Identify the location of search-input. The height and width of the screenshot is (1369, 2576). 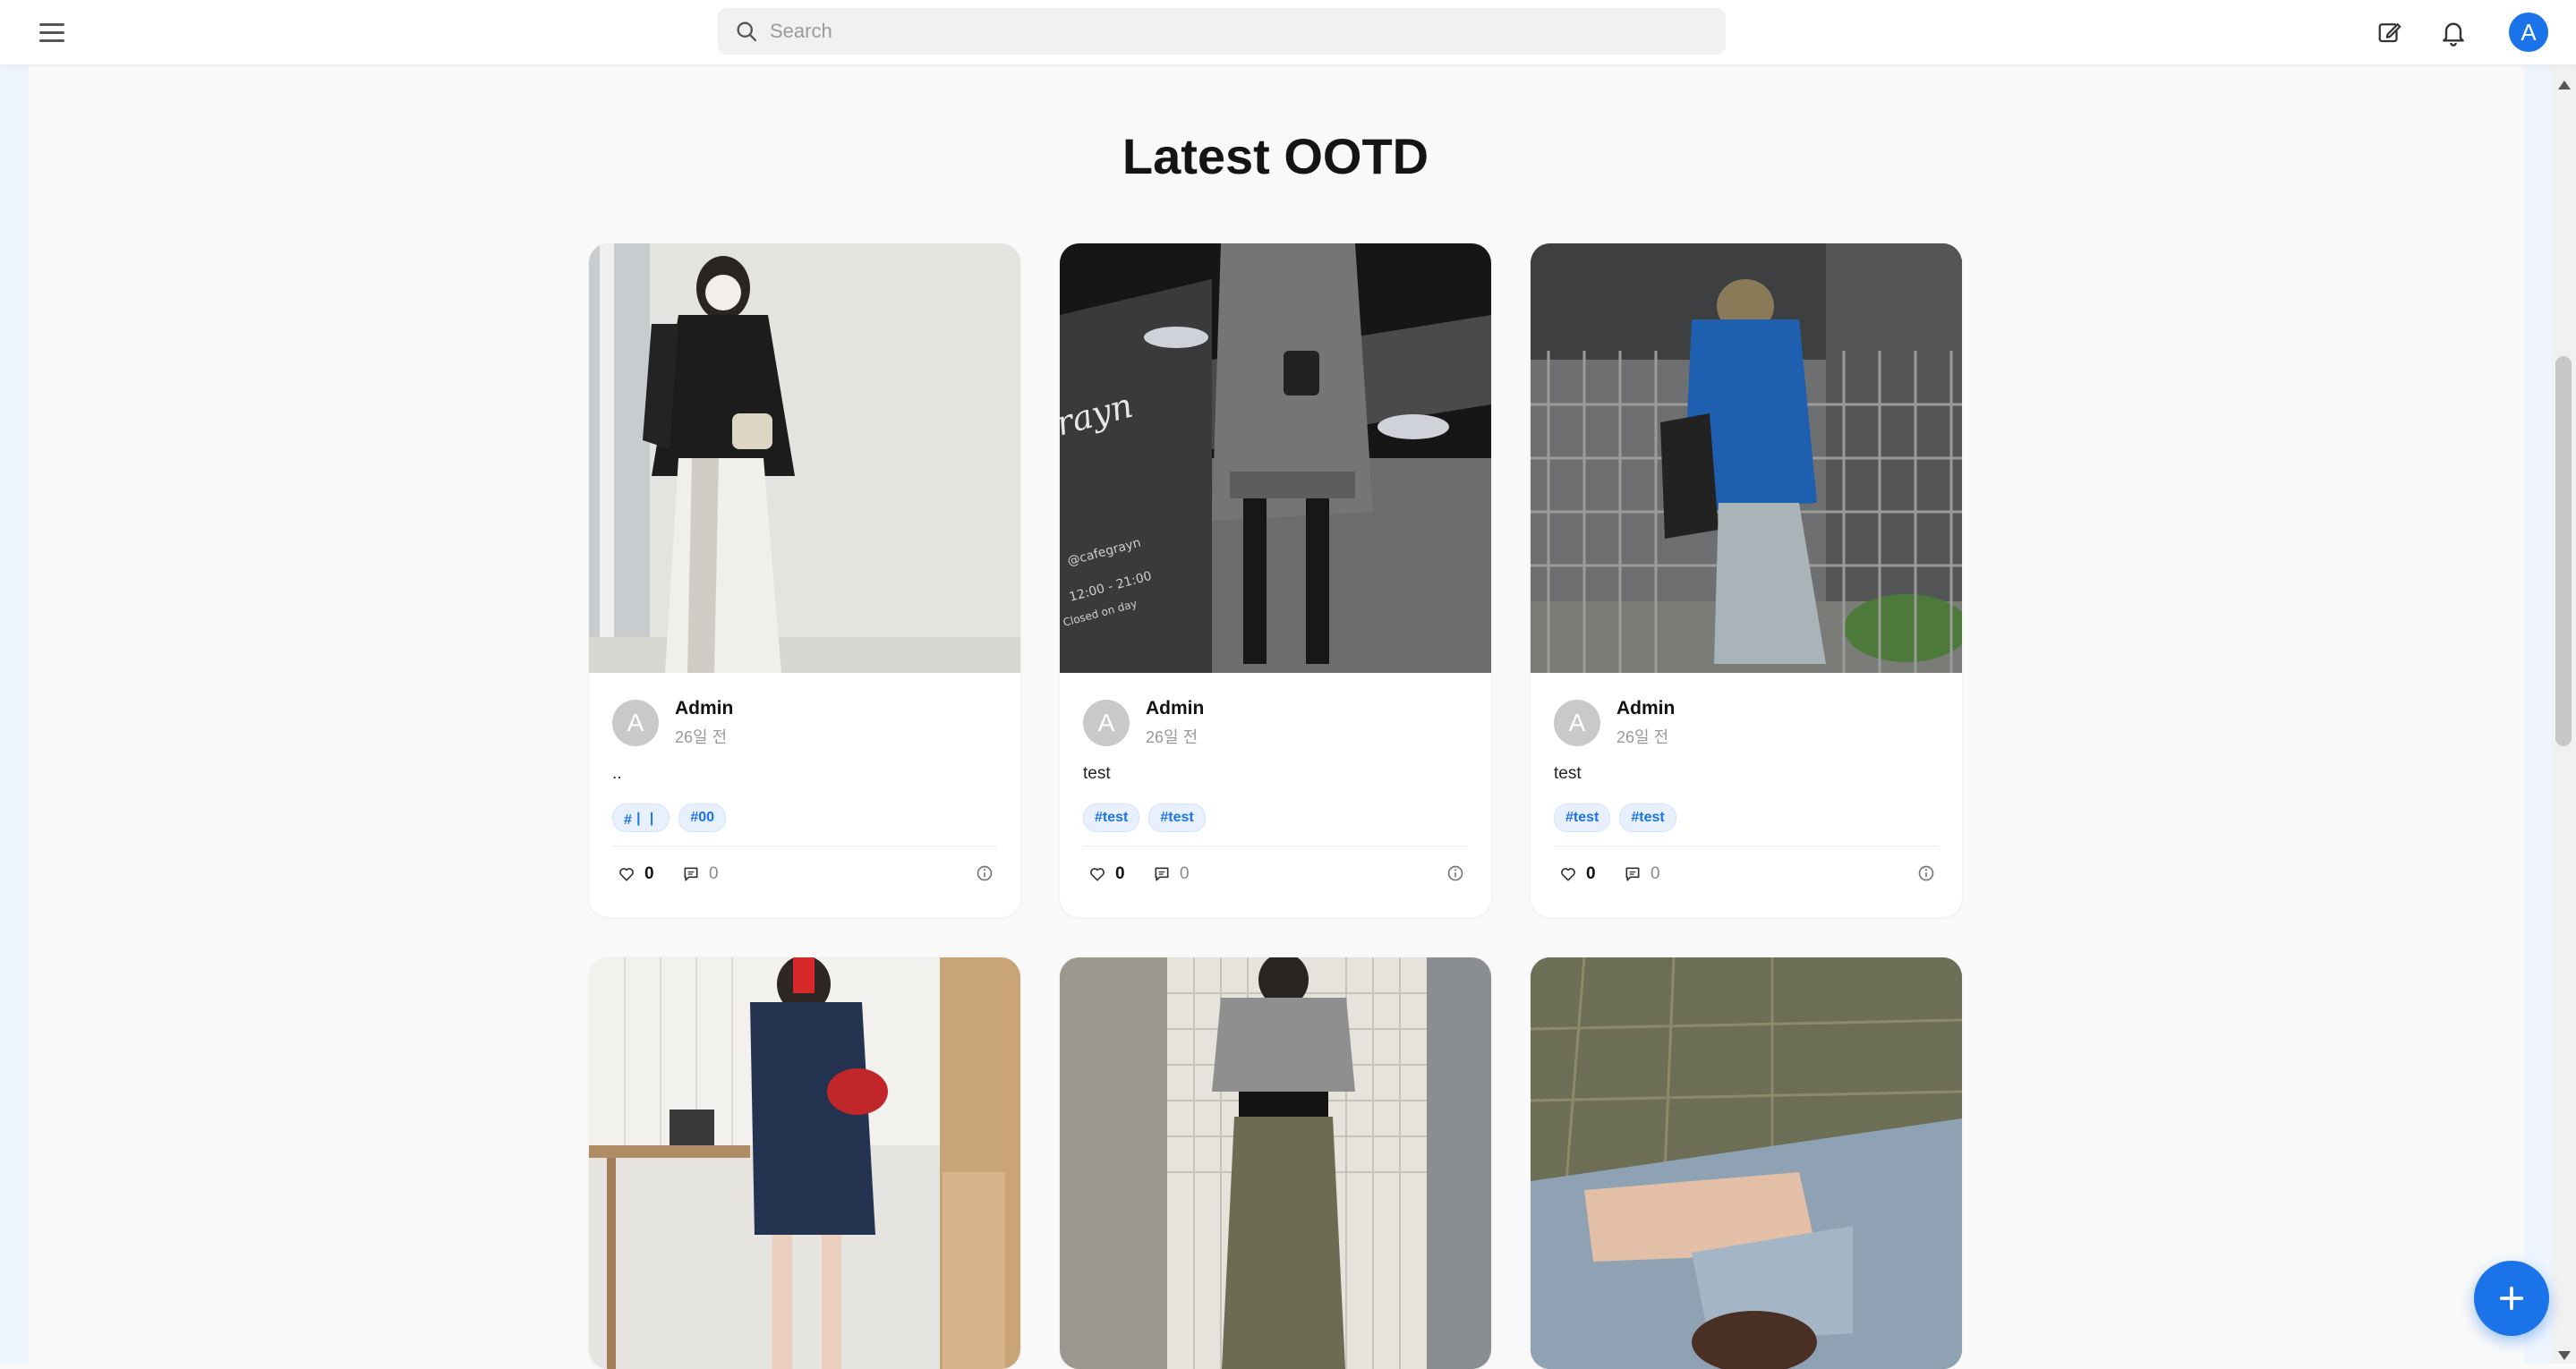
(1244, 31).